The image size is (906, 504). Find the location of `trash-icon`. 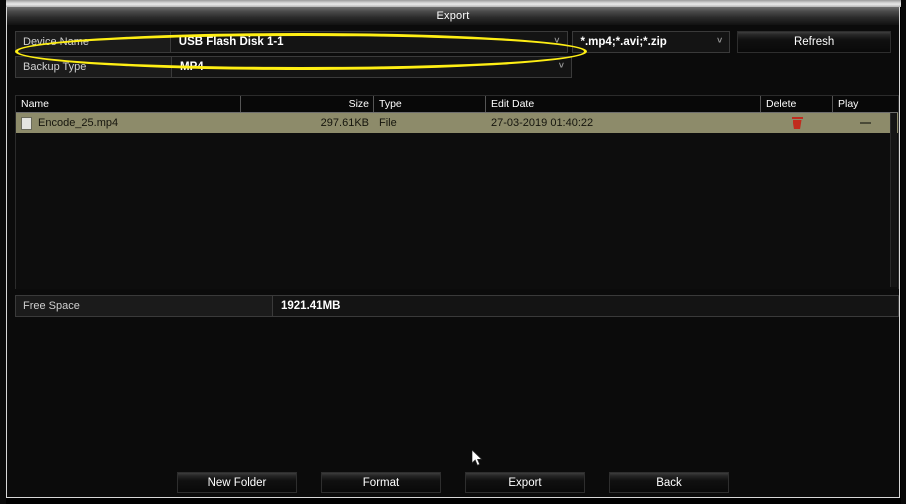

trash-icon is located at coordinates (797, 123).